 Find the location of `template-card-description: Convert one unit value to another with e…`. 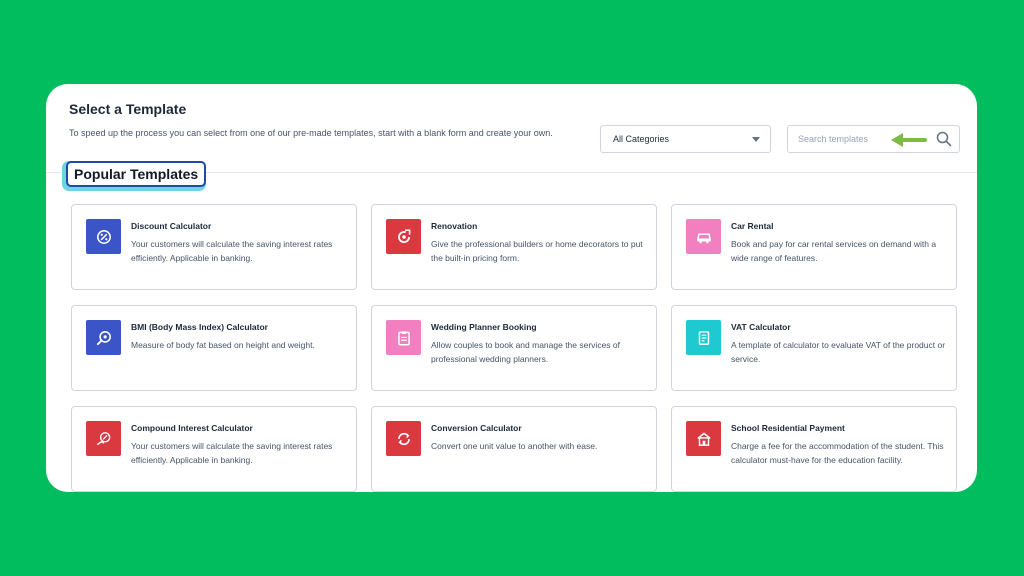

template-card-description: Convert one unit value to another with e… is located at coordinates (514, 446).